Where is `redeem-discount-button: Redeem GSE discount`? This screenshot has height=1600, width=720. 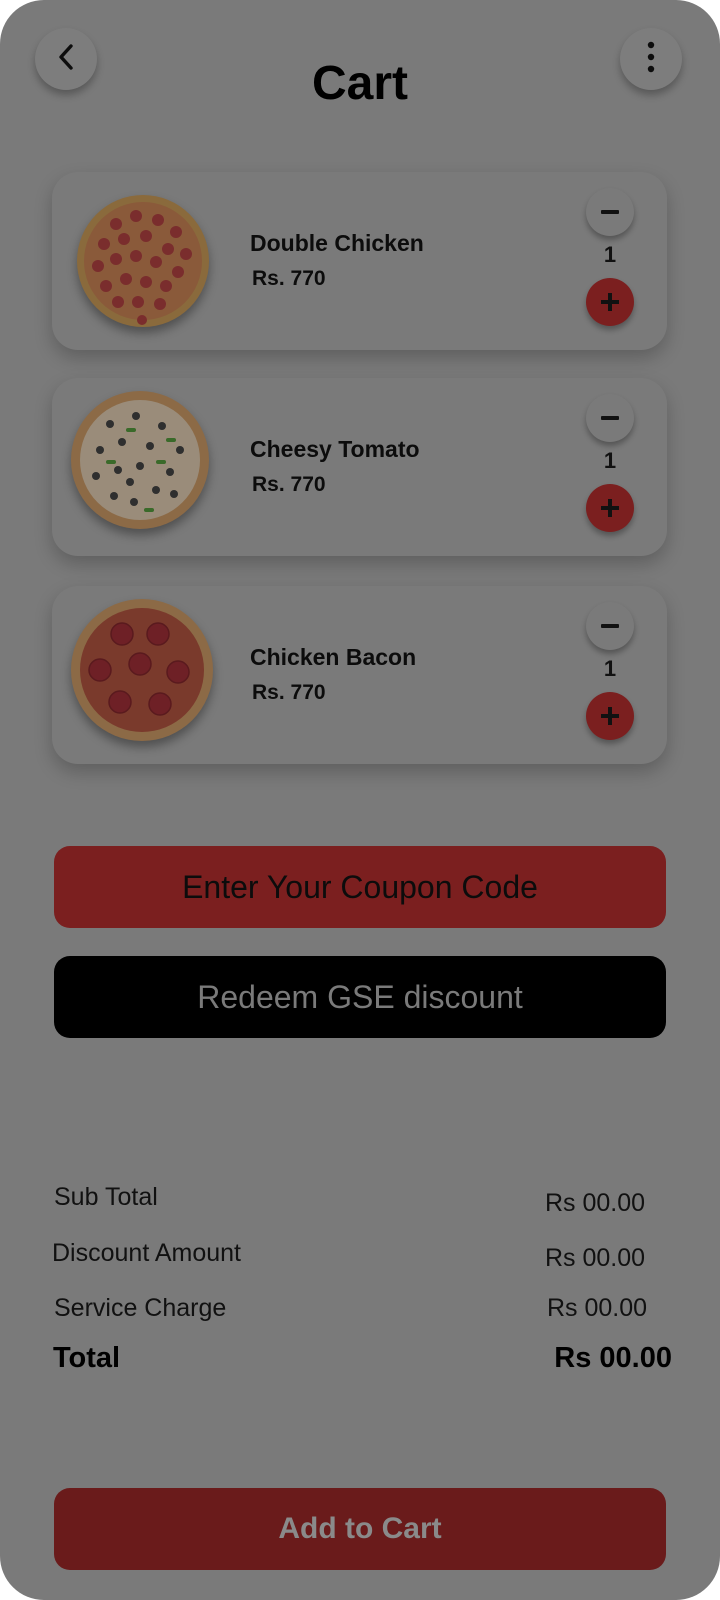 redeem-discount-button: Redeem GSE discount is located at coordinates (360, 997).